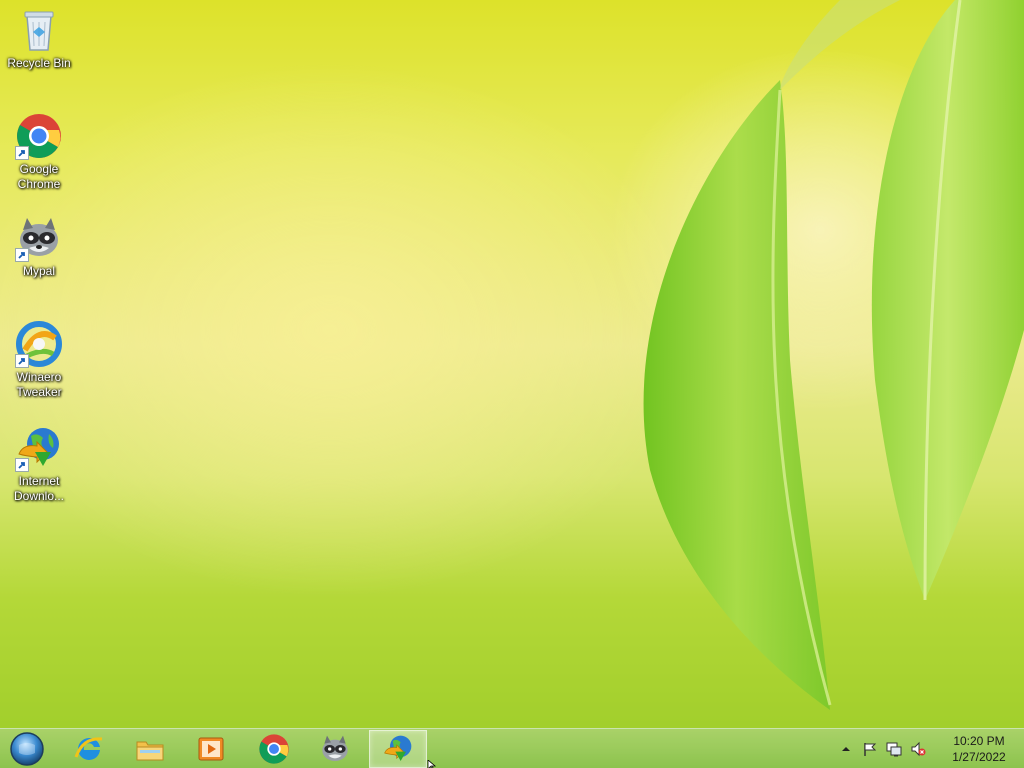  Describe the element at coordinates (38, 271) in the screenshot. I see `desktop-icon-label: Mypal` at that location.